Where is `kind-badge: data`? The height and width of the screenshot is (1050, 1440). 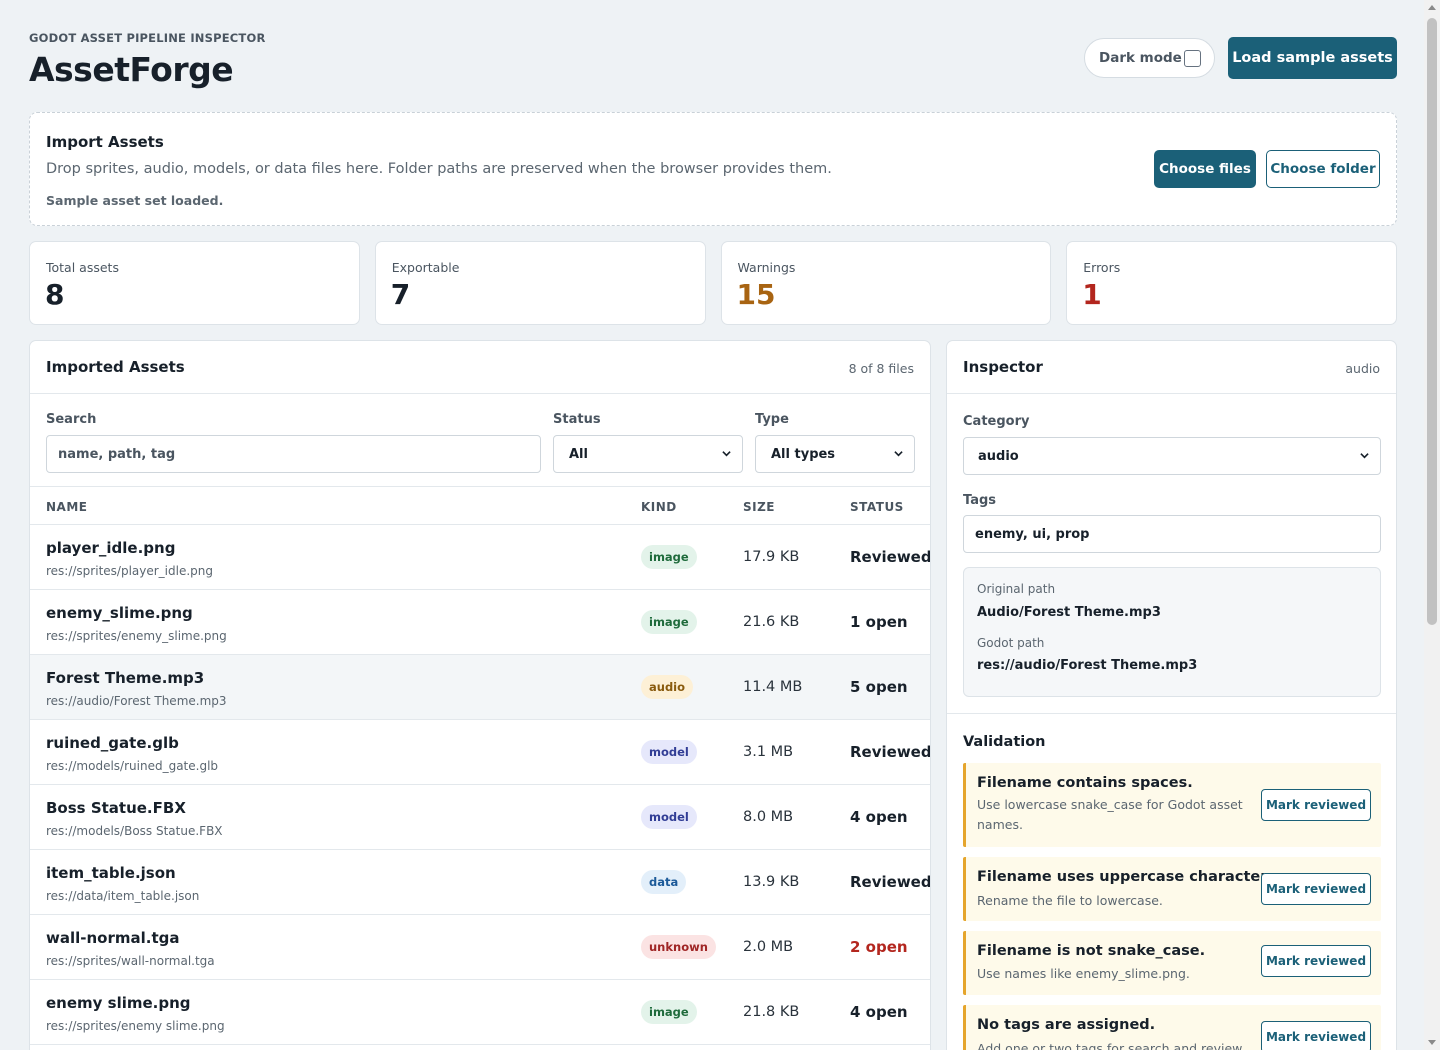
kind-badge: data is located at coordinates (664, 882).